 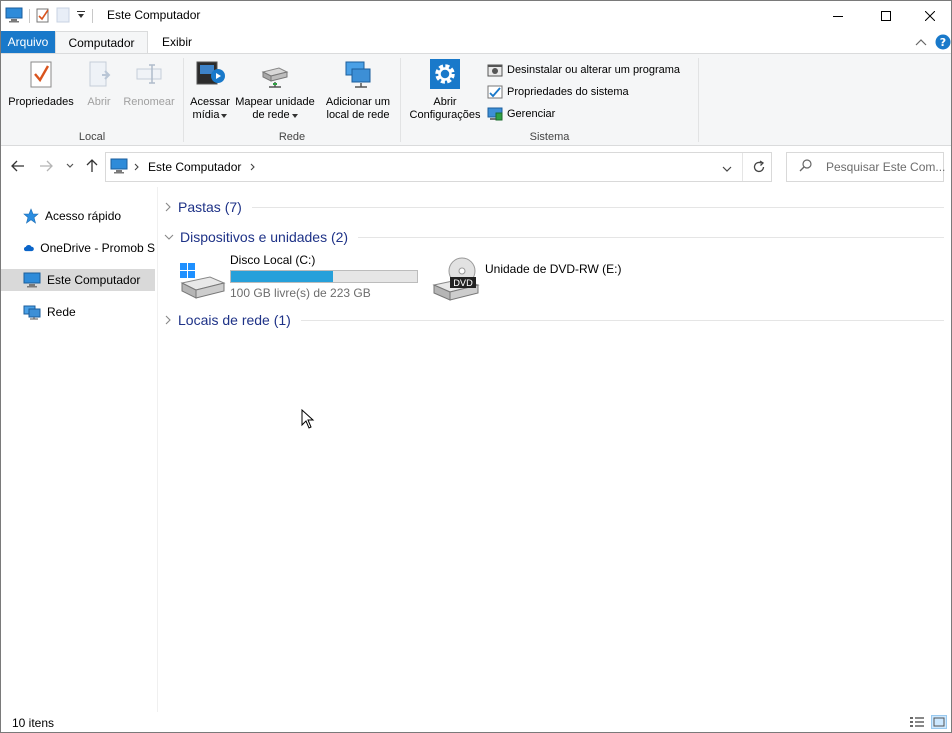 I want to click on chevron-up-icon, so click(x=921, y=42).